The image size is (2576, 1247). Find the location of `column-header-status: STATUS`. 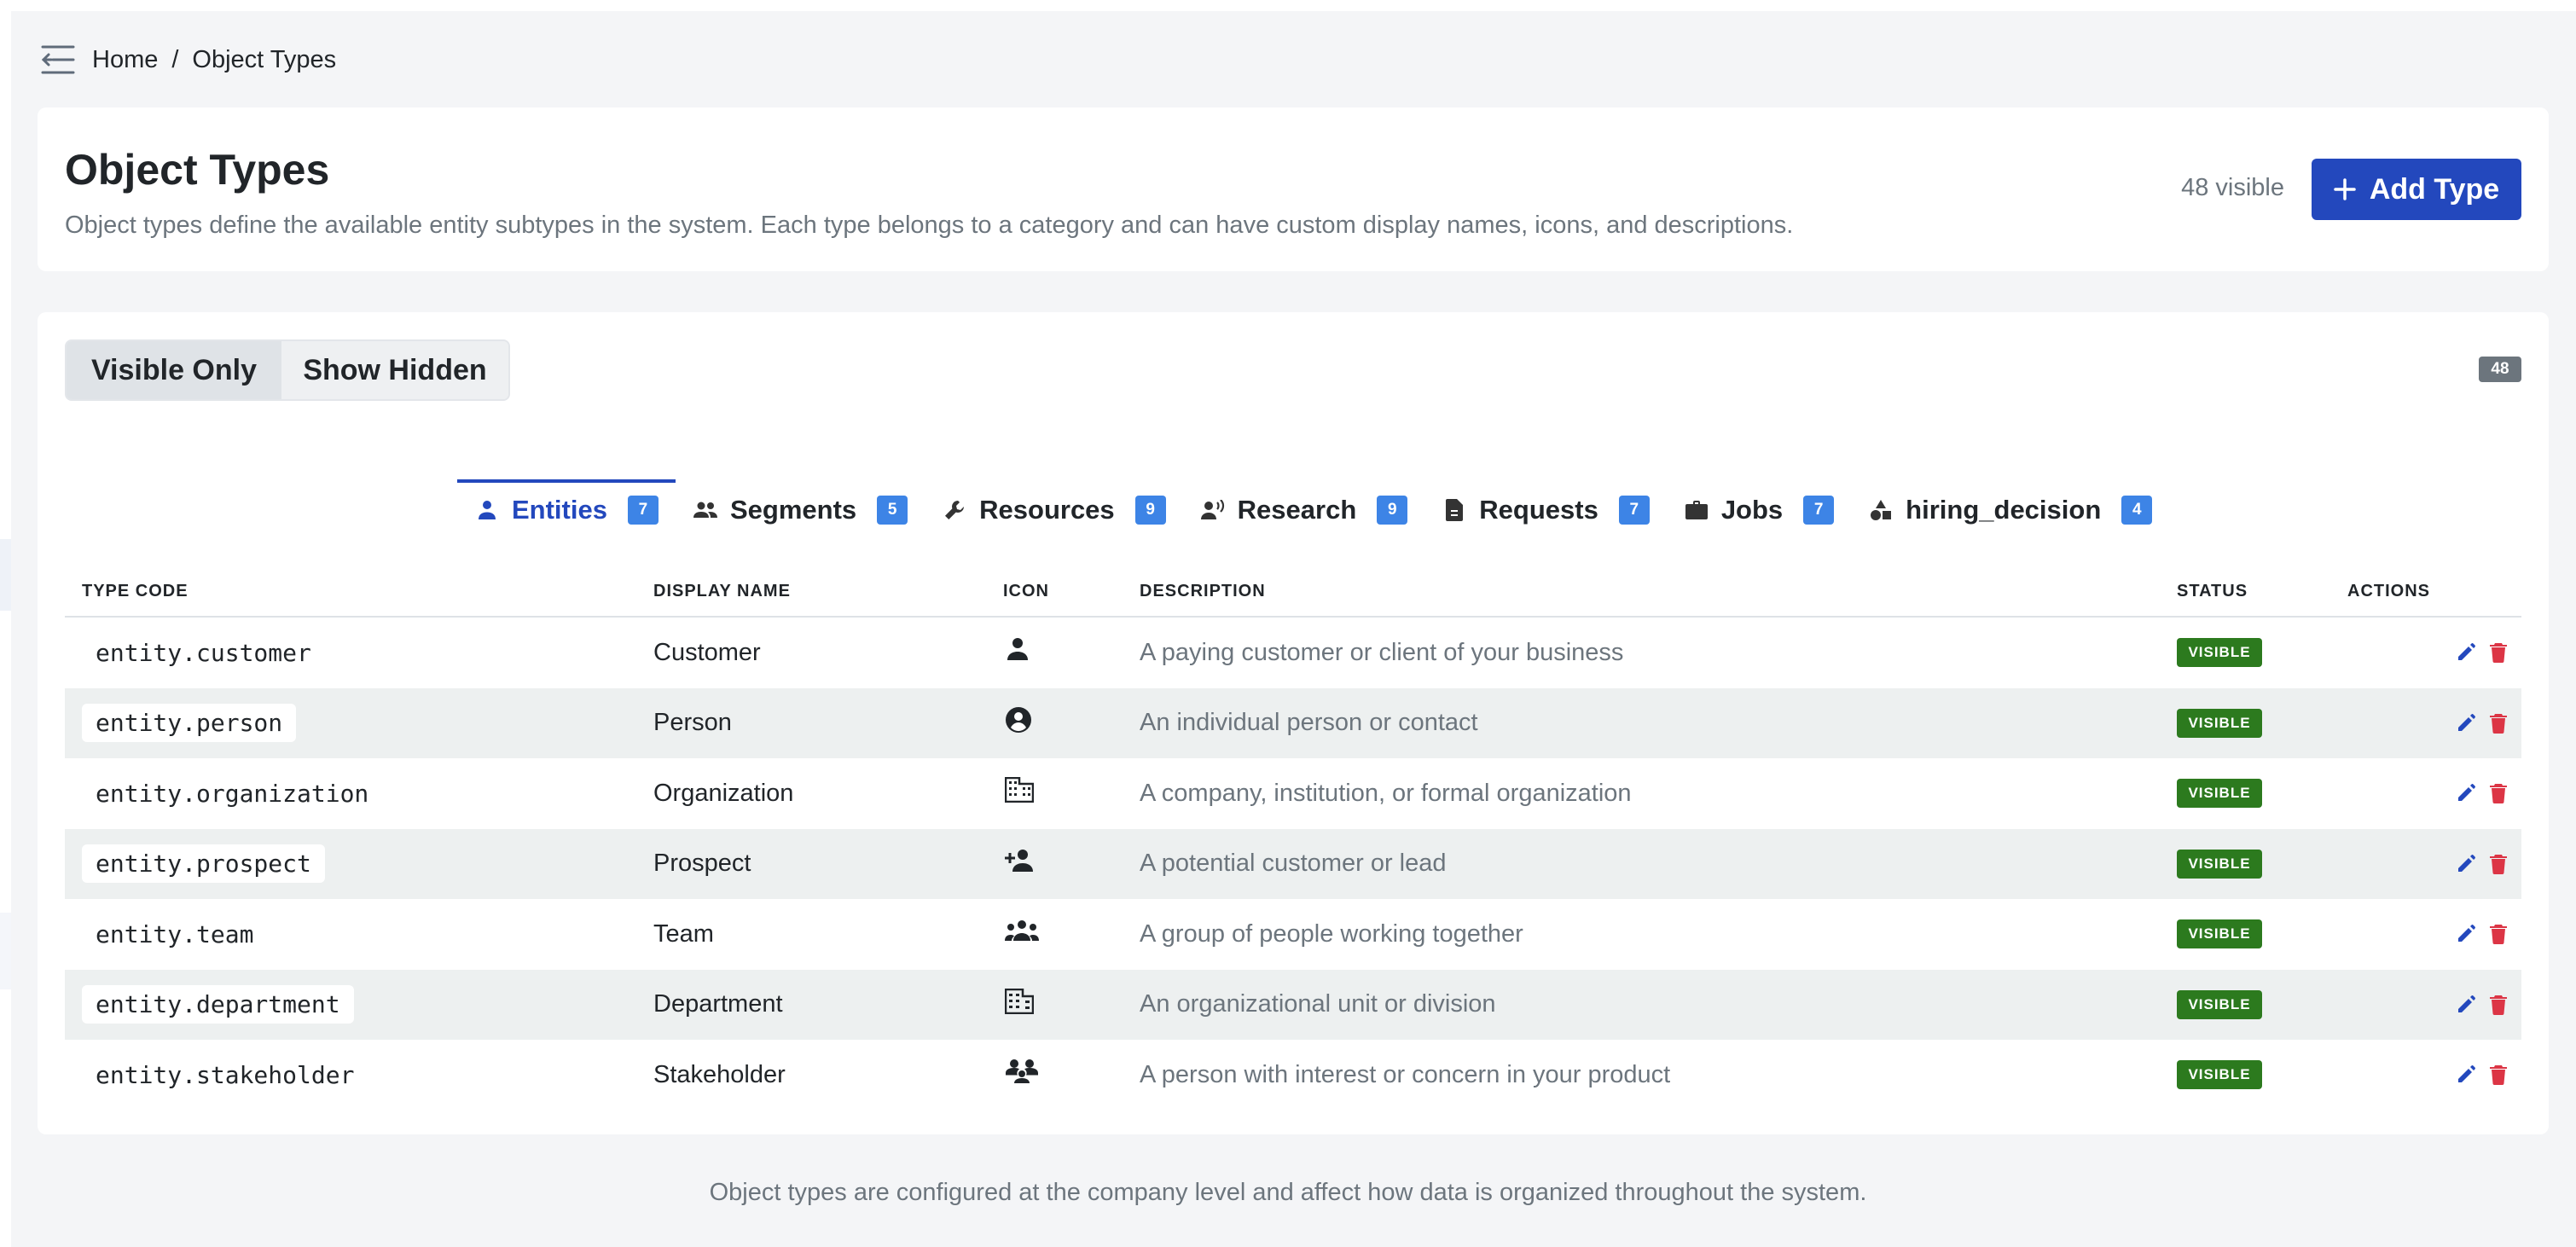

column-header-status: STATUS is located at coordinates (2262, 591).